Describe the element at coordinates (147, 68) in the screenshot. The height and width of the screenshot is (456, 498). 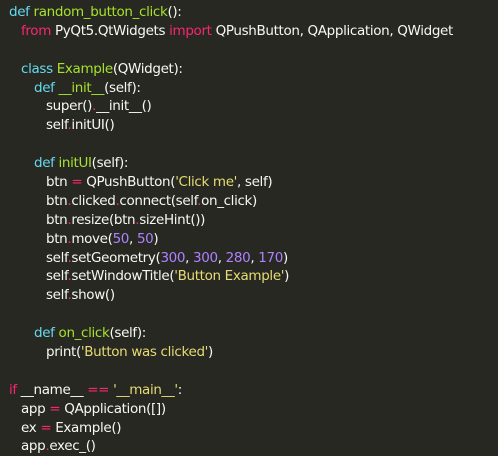
I see `code-text: (QWidget):` at that location.